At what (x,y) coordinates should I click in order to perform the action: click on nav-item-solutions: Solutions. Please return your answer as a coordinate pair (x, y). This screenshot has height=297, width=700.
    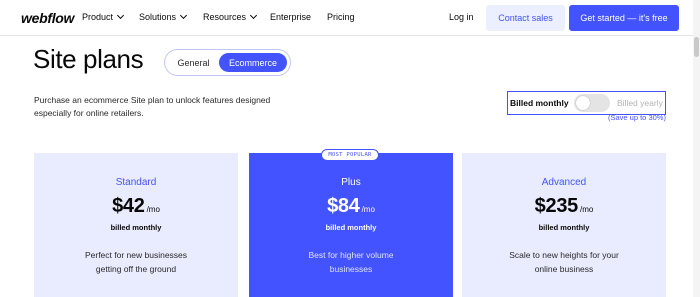
    Looking at the image, I should click on (163, 16).